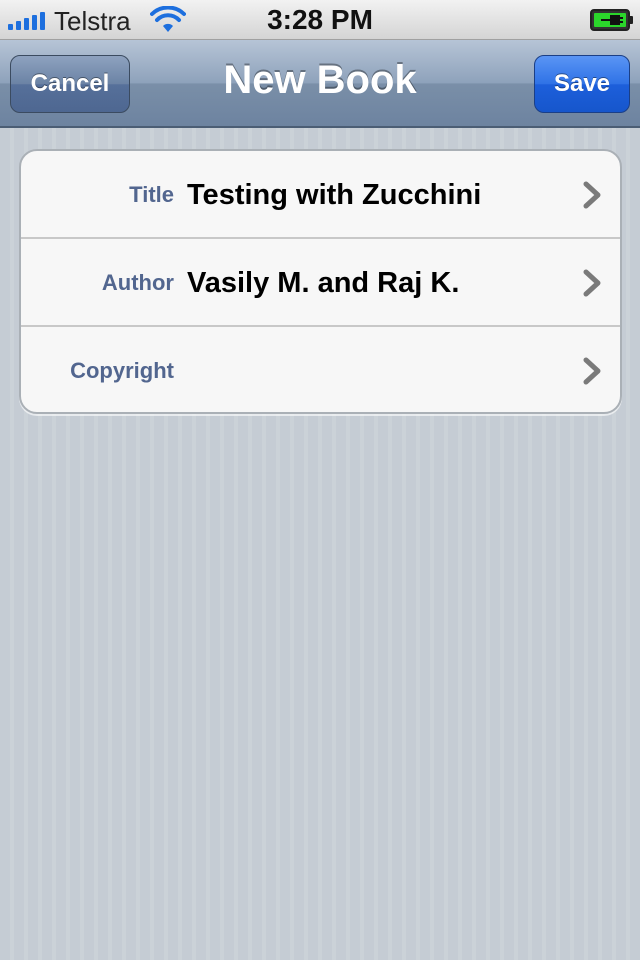  Describe the element at coordinates (122, 370) in the screenshot. I see `row-label: Copyright` at that location.